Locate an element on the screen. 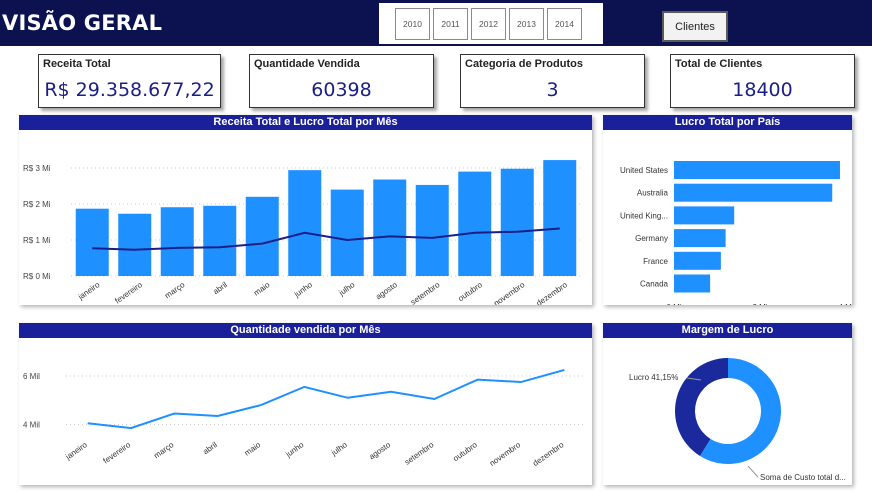  panel-title: Lucro Total por País is located at coordinates (727, 122).